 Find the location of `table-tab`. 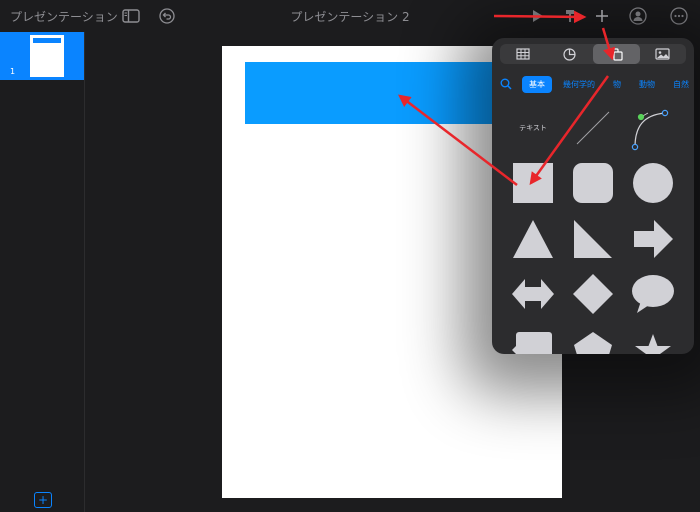

table-tab is located at coordinates (523, 54).